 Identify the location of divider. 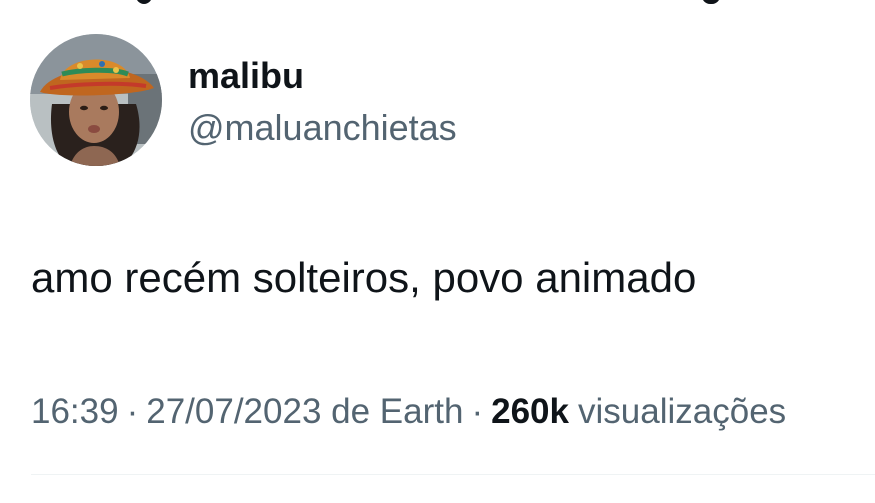
(453, 474).